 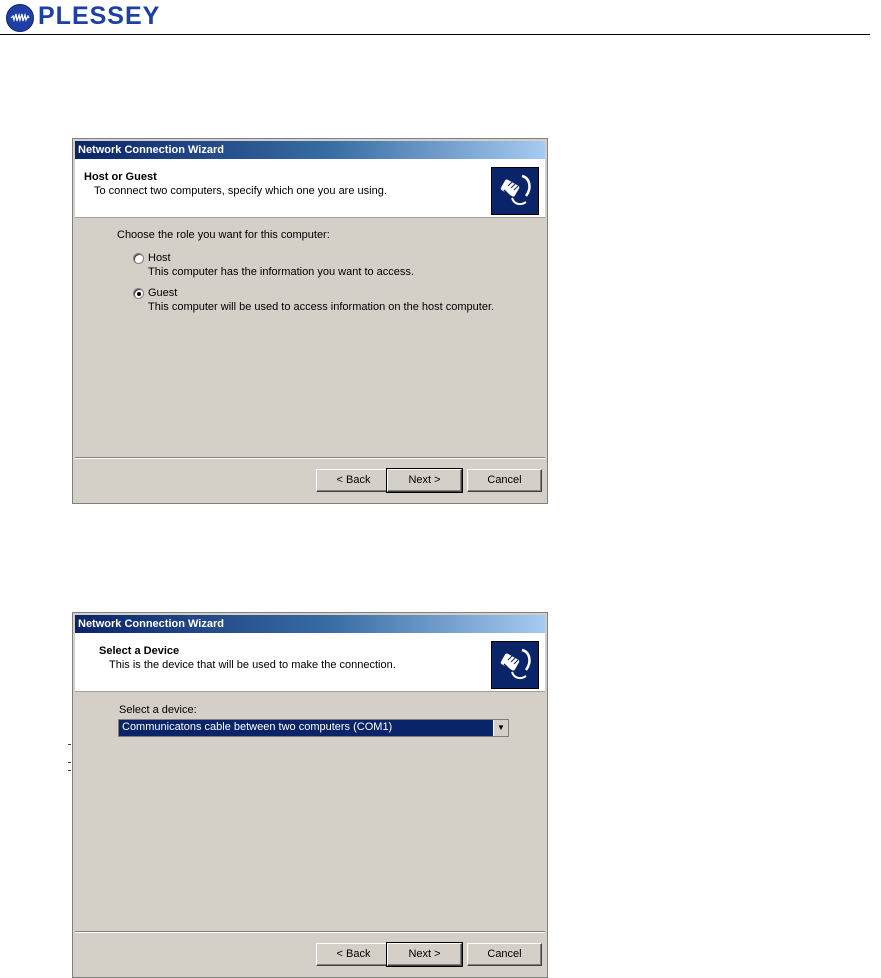 I want to click on device-prompt: Select a device:, so click(x=158, y=710).